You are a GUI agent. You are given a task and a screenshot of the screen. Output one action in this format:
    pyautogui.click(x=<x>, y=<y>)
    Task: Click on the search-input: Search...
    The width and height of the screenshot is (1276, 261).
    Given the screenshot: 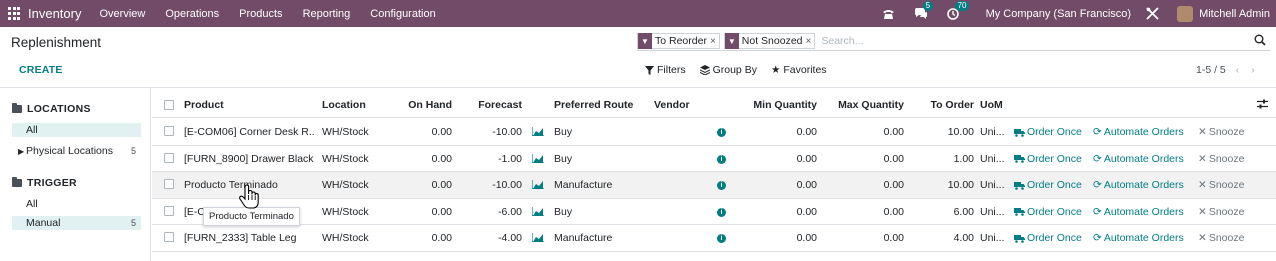 What is the action you would take?
    pyautogui.click(x=842, y=41)
    